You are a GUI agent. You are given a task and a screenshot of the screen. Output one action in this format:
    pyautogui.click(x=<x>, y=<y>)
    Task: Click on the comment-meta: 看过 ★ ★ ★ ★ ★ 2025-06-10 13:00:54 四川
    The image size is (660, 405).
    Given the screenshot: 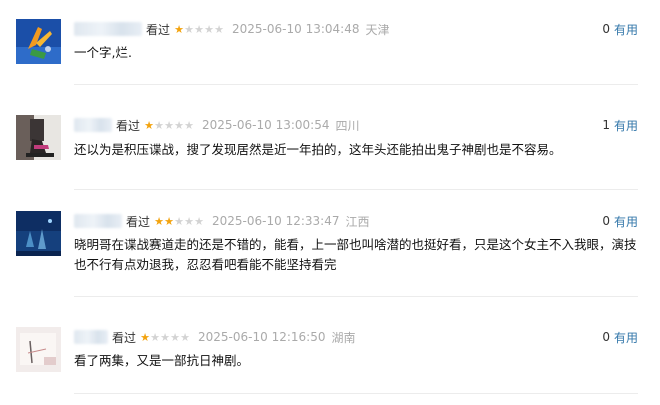 What is the action you would take?
    pyautogui.click(x=216, y=125)
    